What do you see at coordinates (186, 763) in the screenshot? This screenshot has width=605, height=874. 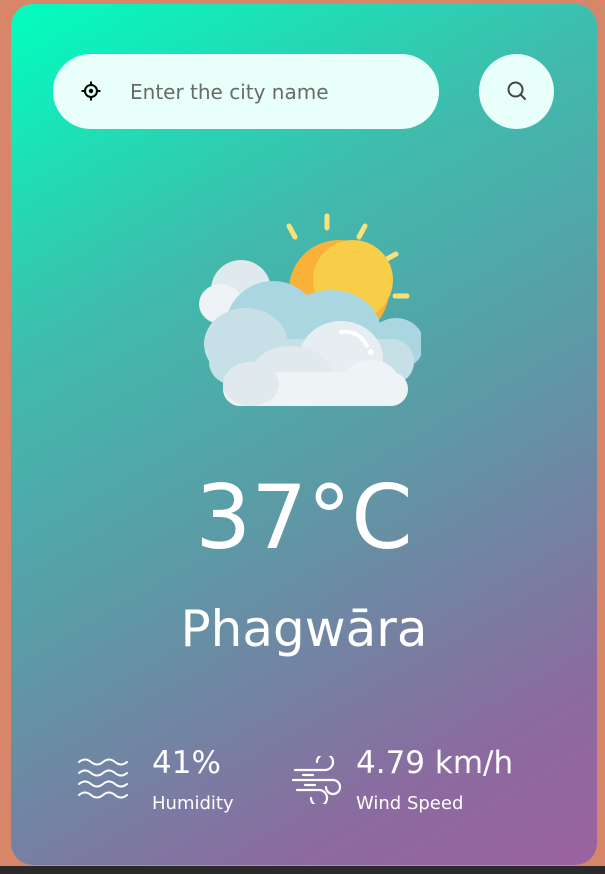 I see `humidity-value: 41%` at bounding box center [186, 763].